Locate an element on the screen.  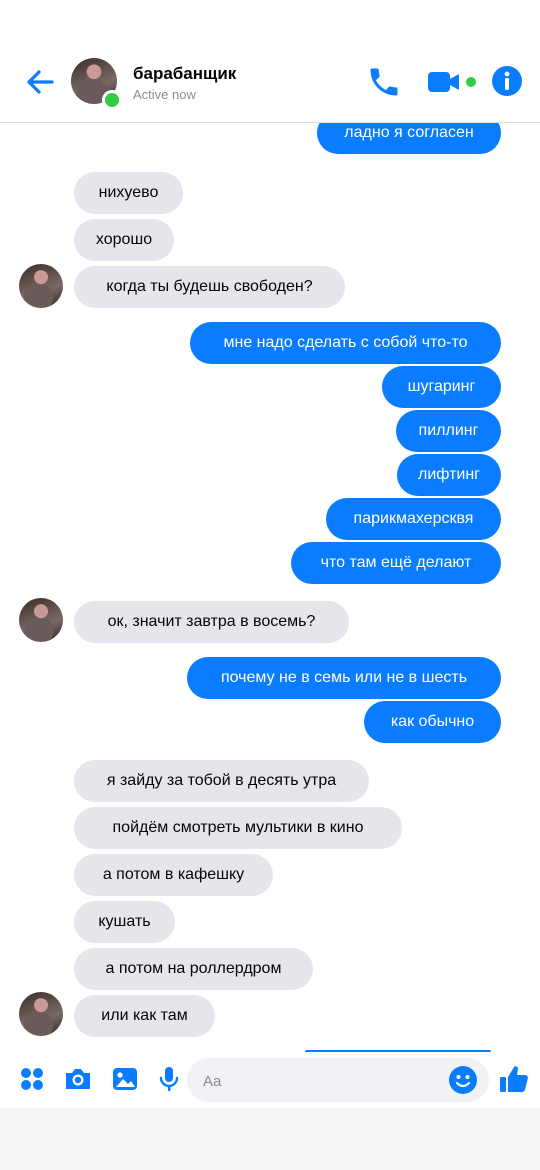
message-bubble: когда ты будешь свободен? is located at coordinates (209, 287).